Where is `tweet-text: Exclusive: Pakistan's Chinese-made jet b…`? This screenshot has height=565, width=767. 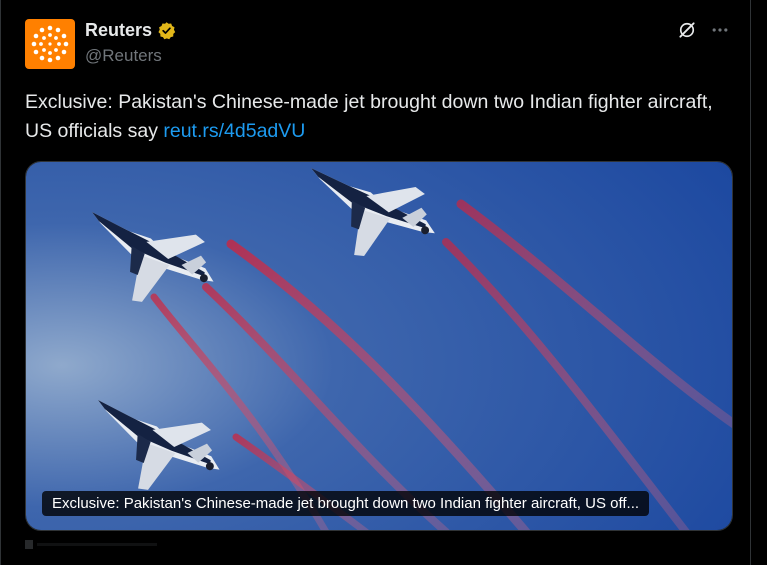
tweet-text: Exclusive: Pakistan's Chinese-made jet b… is located at coordinates (377, 117).